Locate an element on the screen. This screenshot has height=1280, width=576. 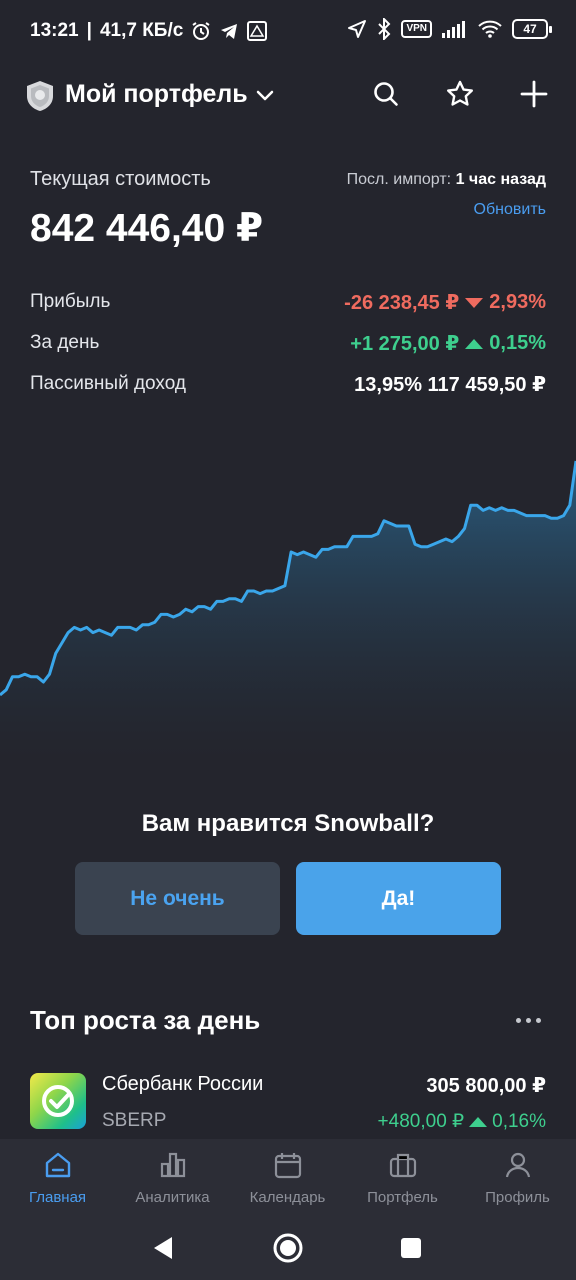
calendar-icon is located at coordinates (288, 1165).